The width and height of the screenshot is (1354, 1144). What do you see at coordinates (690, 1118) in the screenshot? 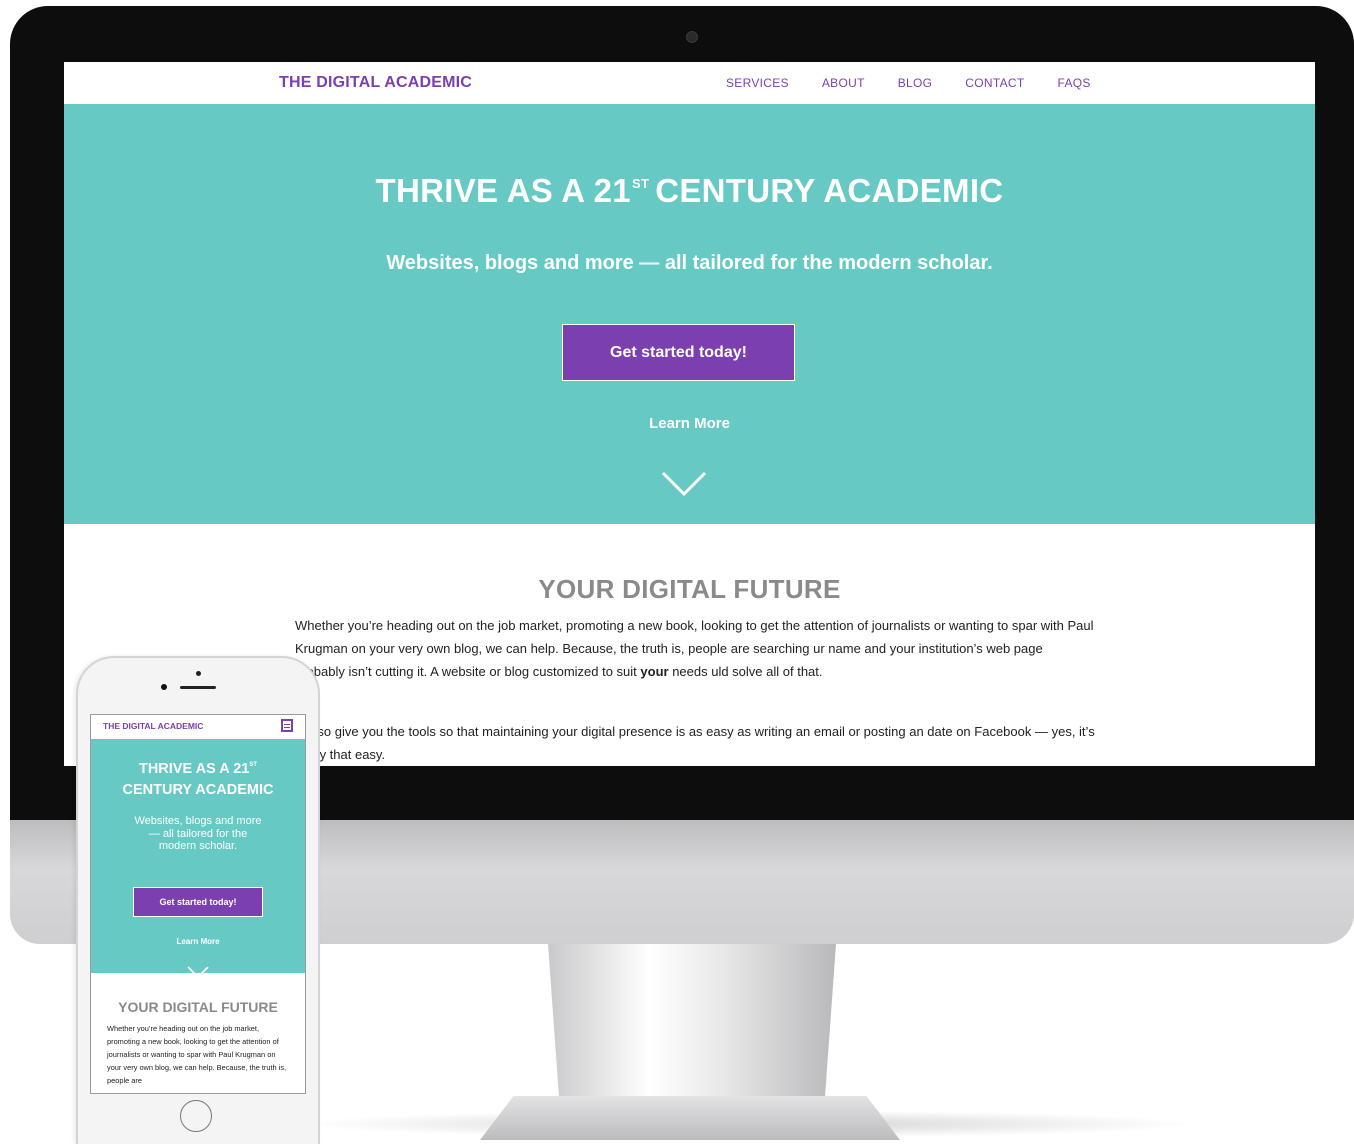
I see `imac-foot` at bounding box center [690, 1118].